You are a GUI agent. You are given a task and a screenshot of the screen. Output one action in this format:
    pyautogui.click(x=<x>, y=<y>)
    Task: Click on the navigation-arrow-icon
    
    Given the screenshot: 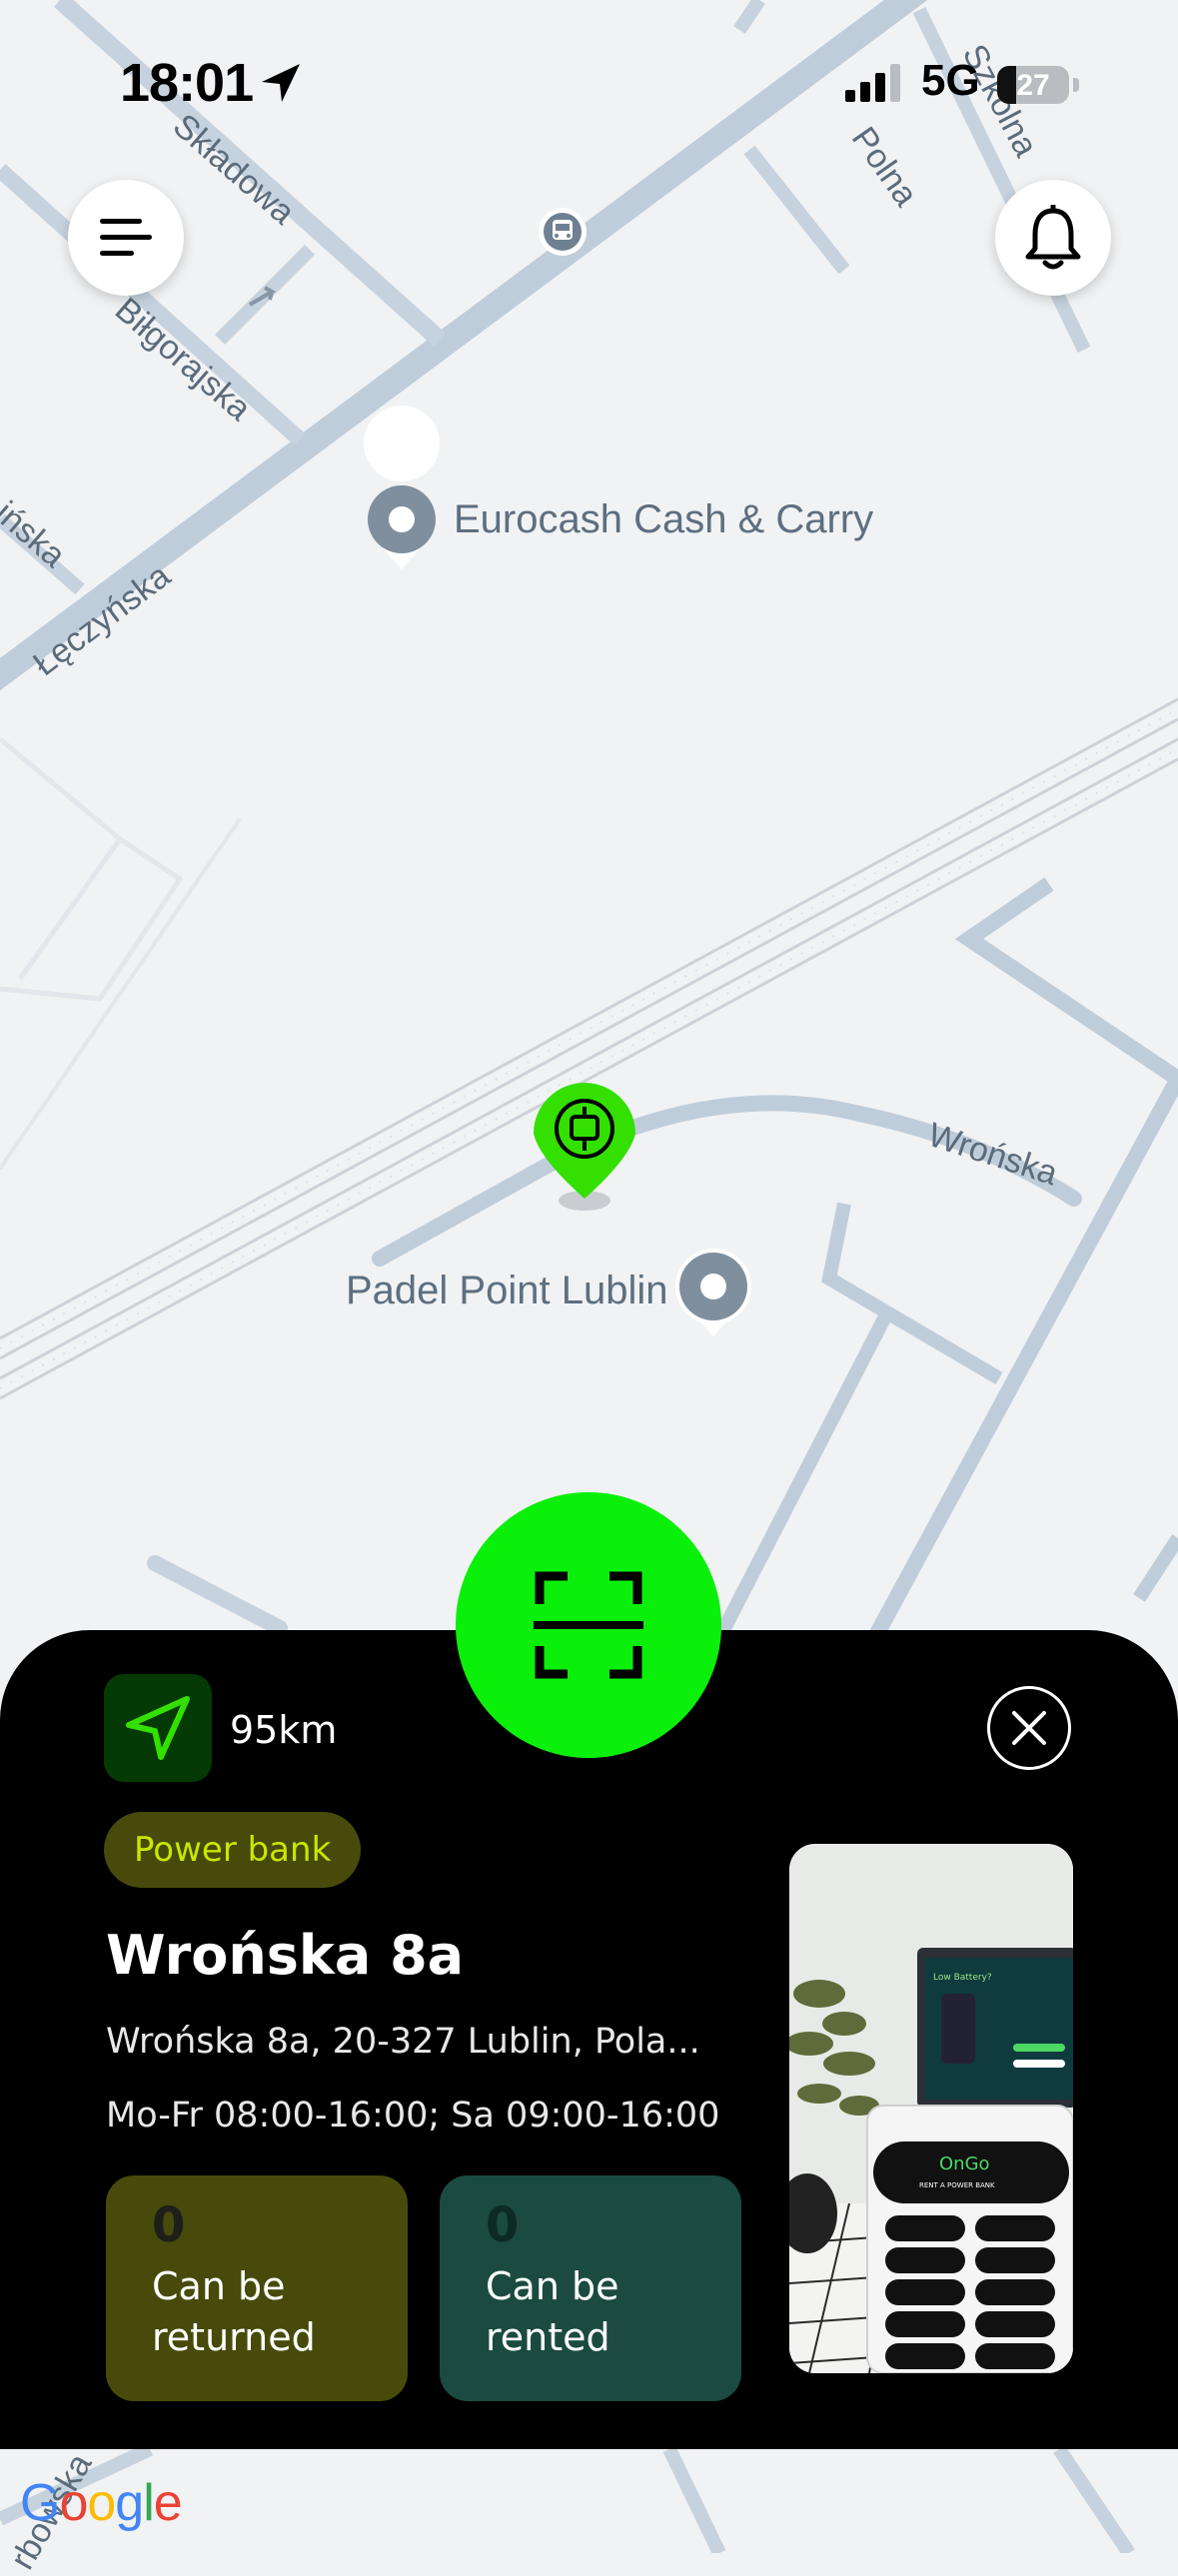 What is the action you would take?
    pyautogui.click(x=158, y=1728)
    